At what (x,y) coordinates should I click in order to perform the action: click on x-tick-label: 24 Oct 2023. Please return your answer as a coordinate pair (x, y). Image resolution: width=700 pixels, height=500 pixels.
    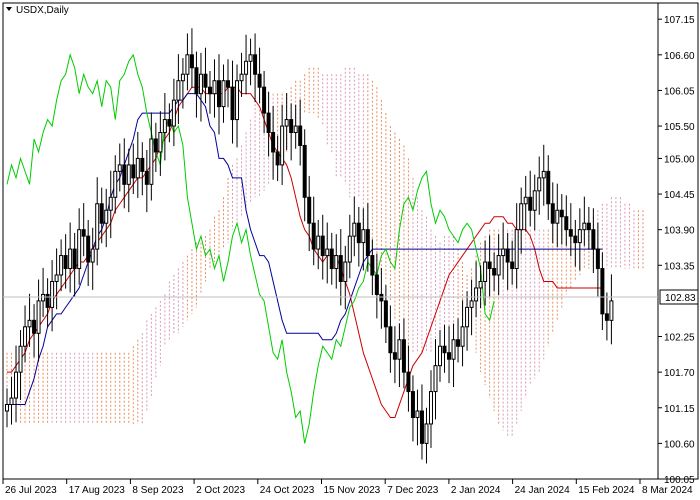
    Looking at the image, I should click on (287, 490).